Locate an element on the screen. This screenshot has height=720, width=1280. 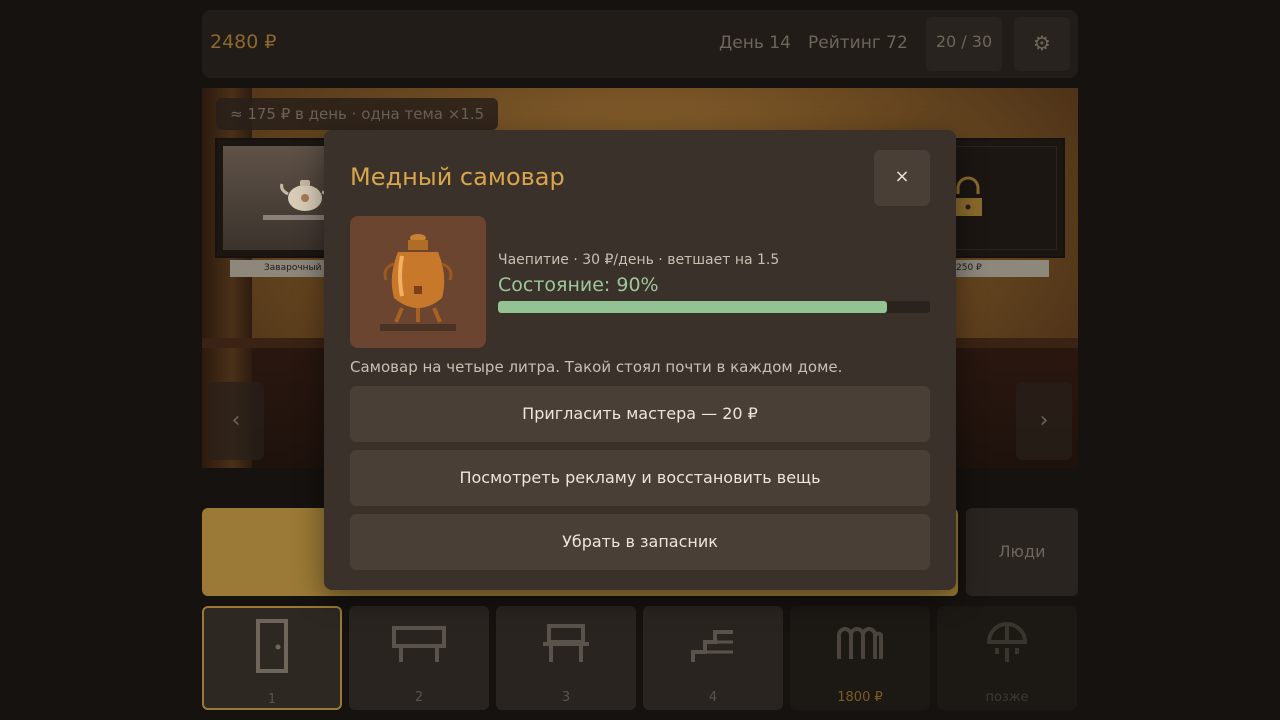
watch-ad-button: Посмотреть рекламу и восстановить вещь is located at coordinates (640, 478).